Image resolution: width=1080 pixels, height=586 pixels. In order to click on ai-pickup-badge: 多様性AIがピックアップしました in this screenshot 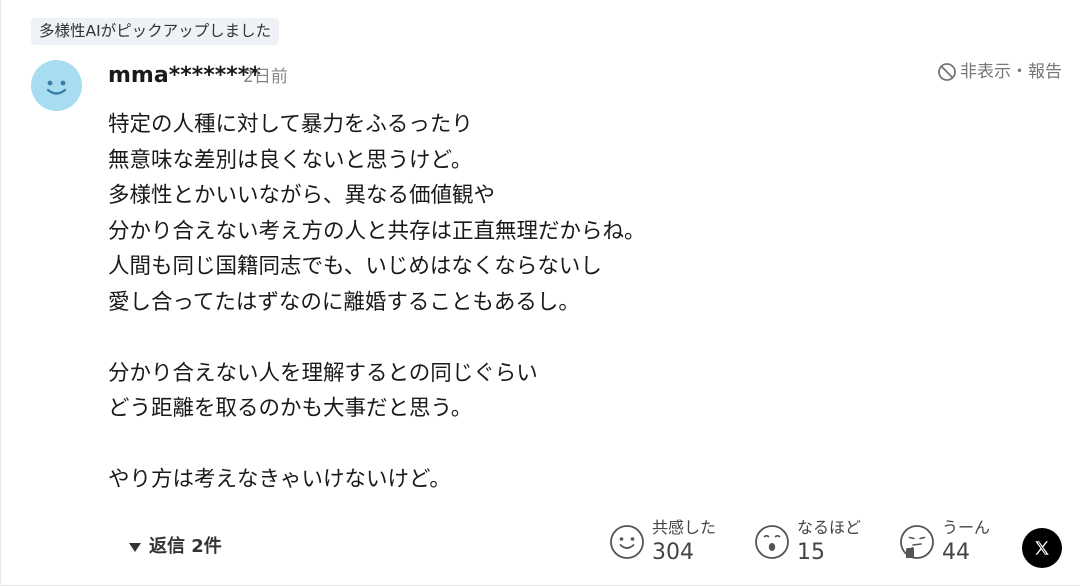, I will do `click(155, 31)`.